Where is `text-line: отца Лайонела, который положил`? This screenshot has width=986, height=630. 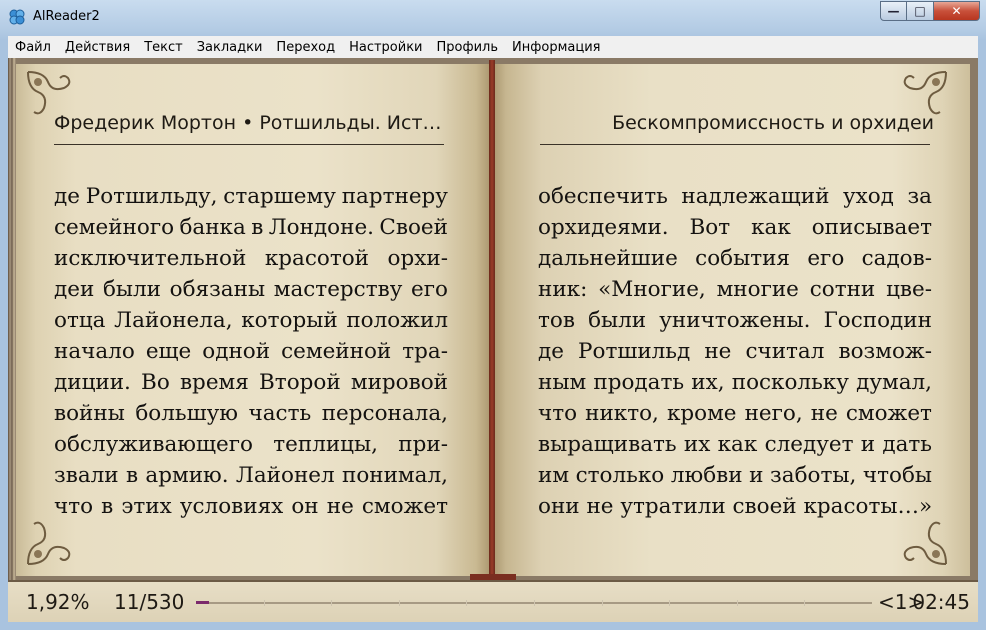 text-line: отца Лайонела, который положил is located at coordinates (251, 320).